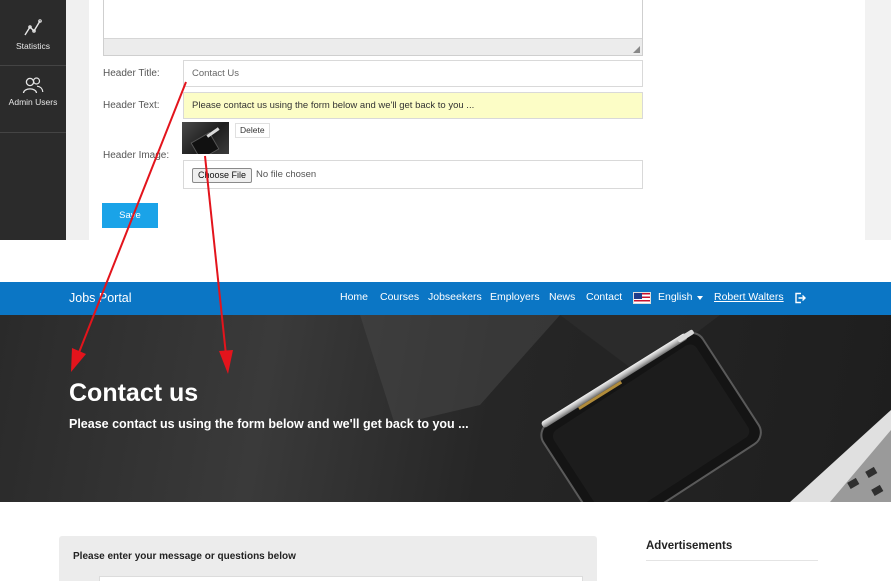 The height and width of the screenshot is (581, 891). What do you see at coordinates (131, 105) in the screenshot?
I see `header-text-label: Header Text:` at bounding box center [131, 105].